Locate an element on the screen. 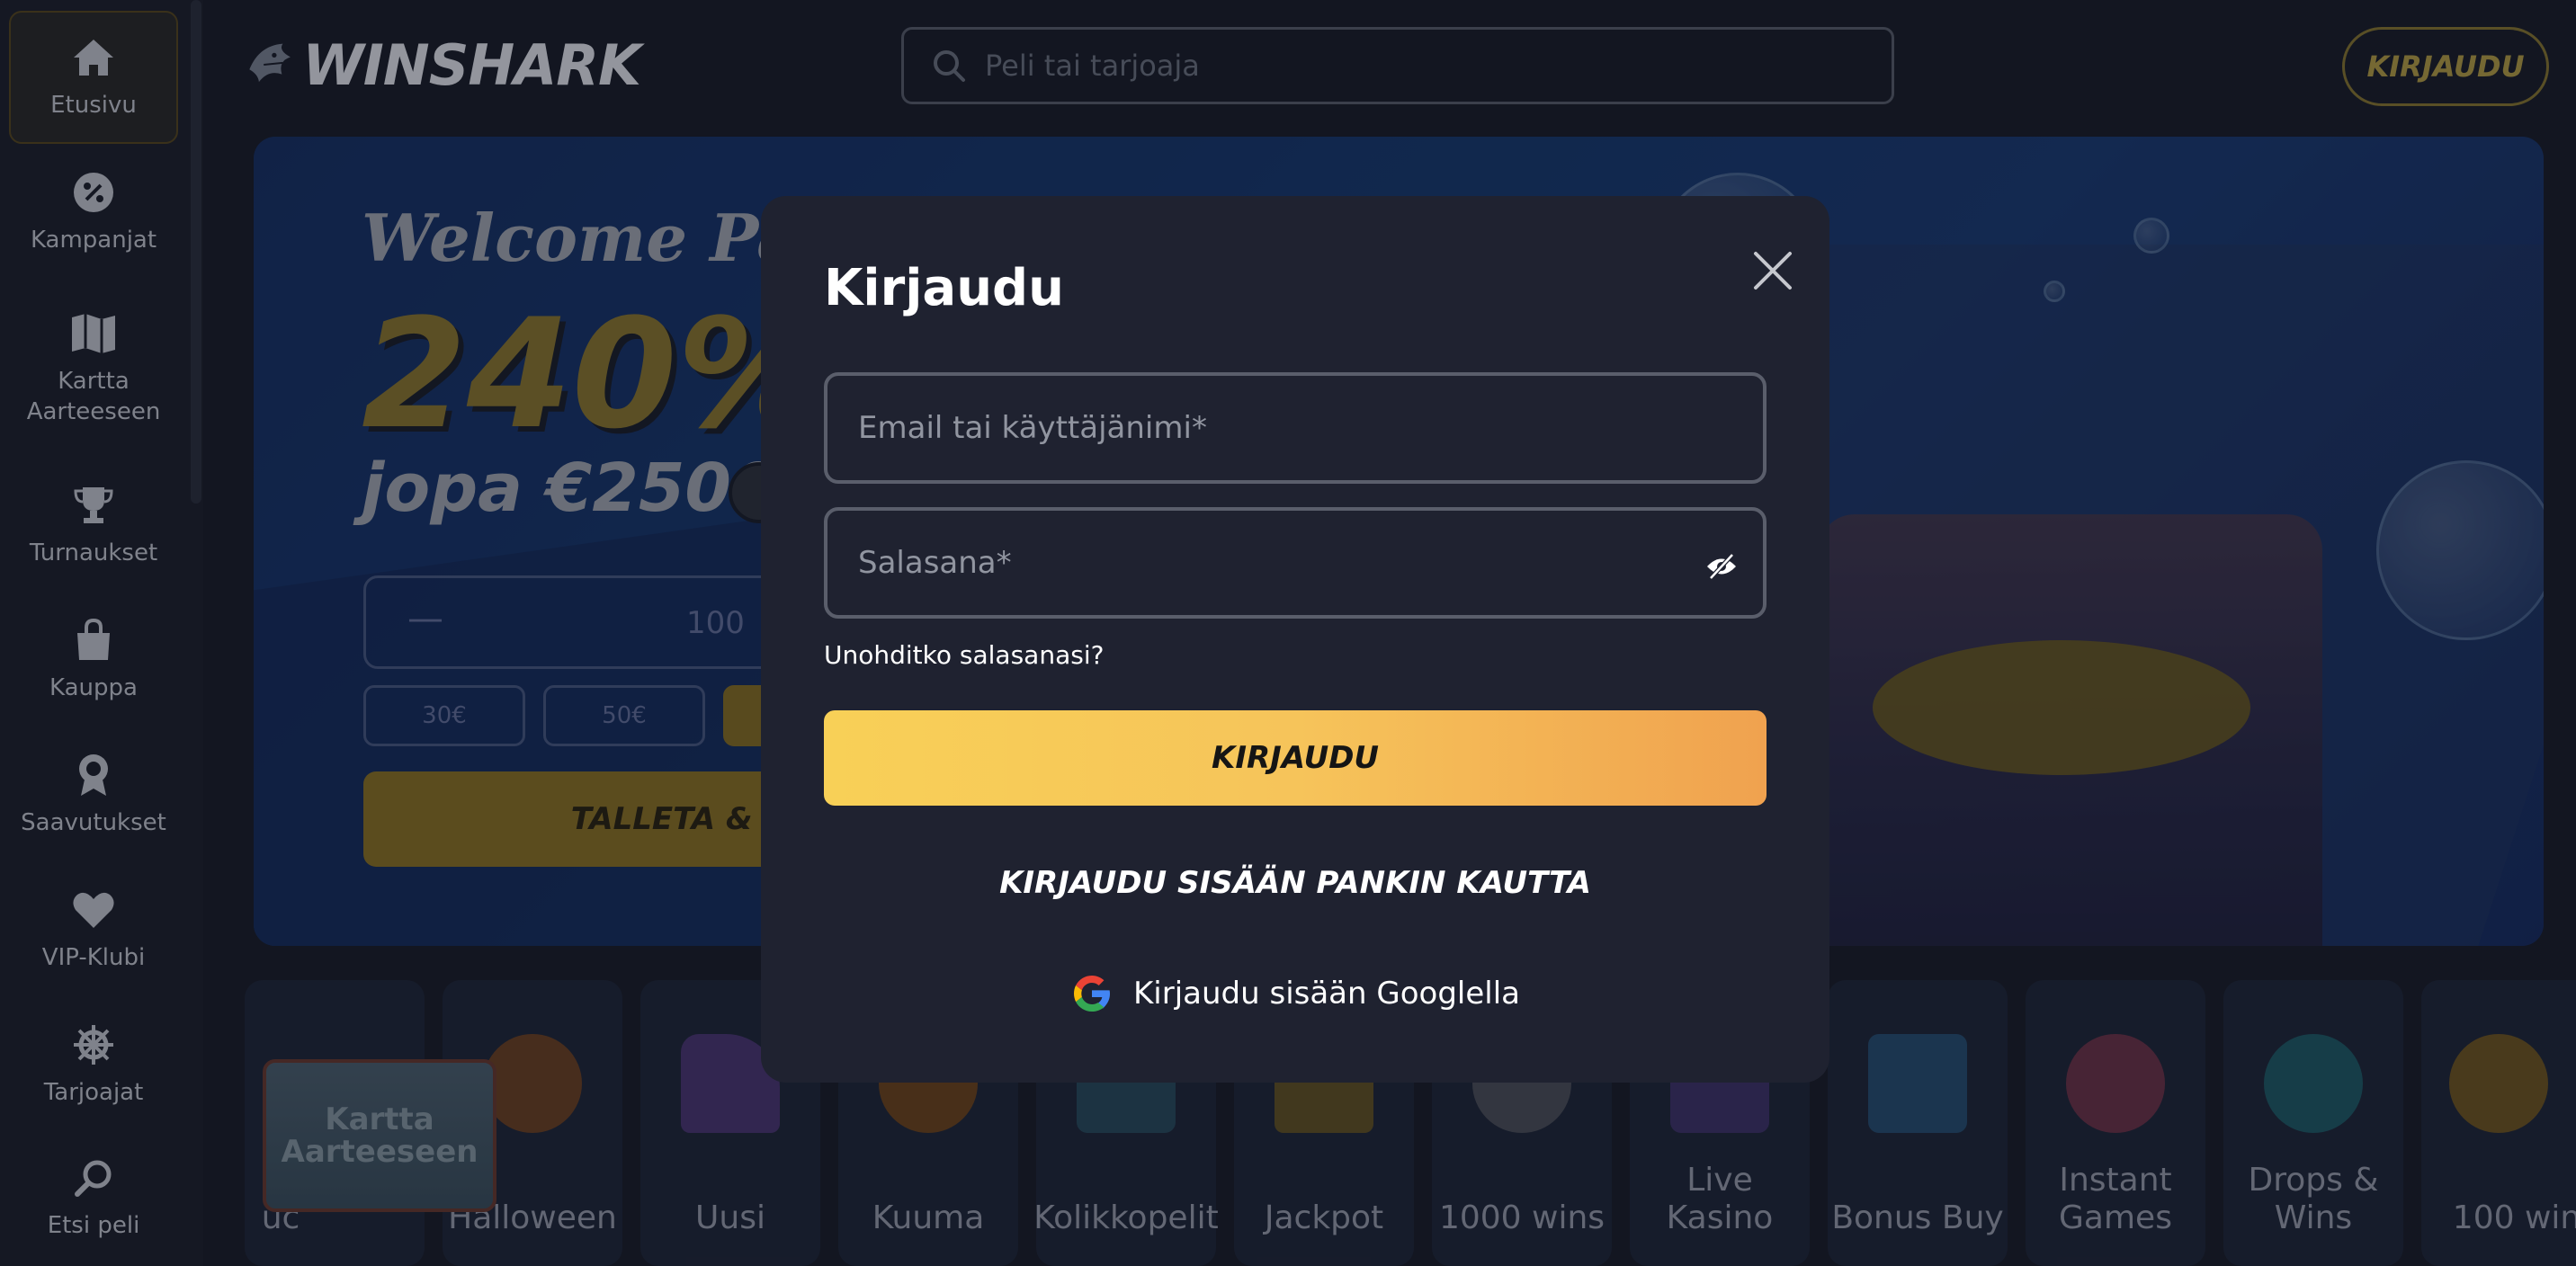 The image size is (2576, 1266). modal-title: Kirjaudu is located at coordinates (944, 288).